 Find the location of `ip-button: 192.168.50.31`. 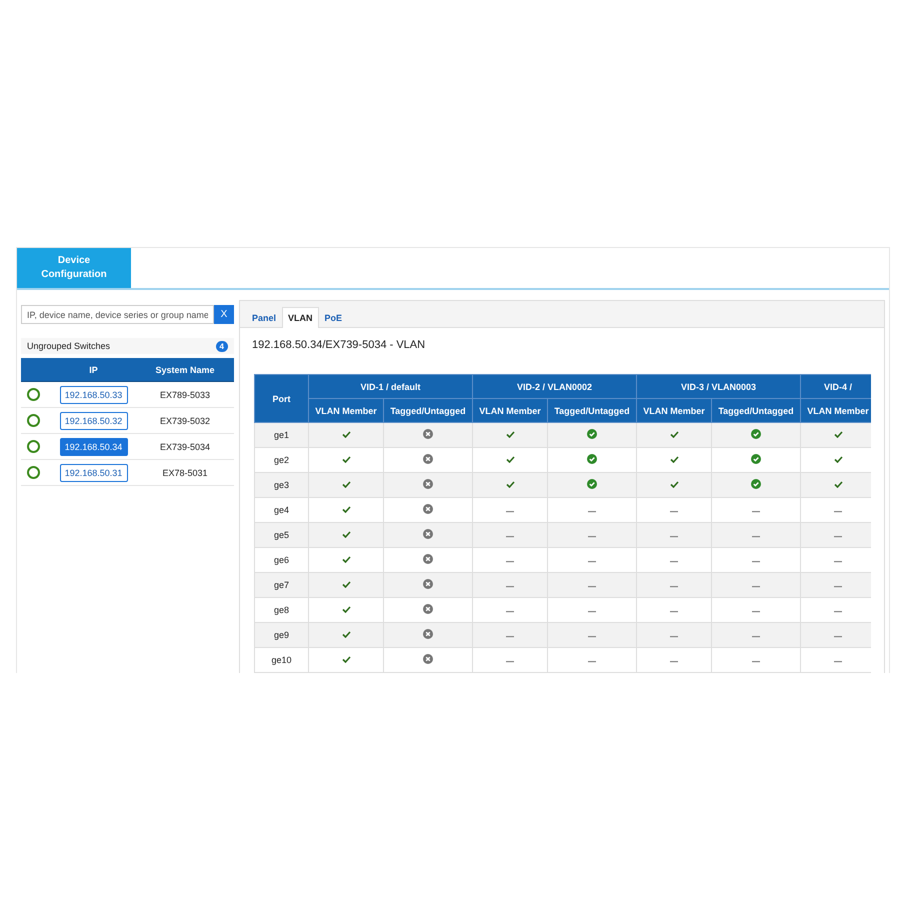

ip-button: 192.168.50.31 is located at coordinates (94, 473).